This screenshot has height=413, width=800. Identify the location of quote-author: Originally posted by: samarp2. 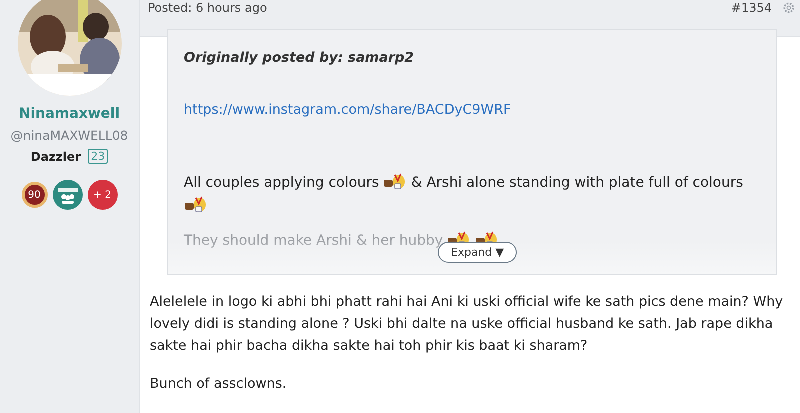
(300, 58).